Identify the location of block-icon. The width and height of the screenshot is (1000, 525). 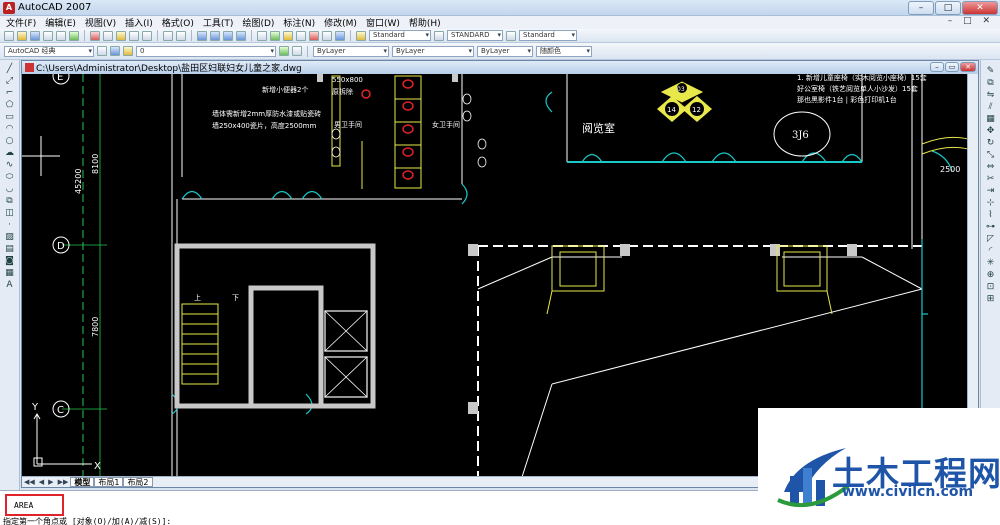
(147, 35).